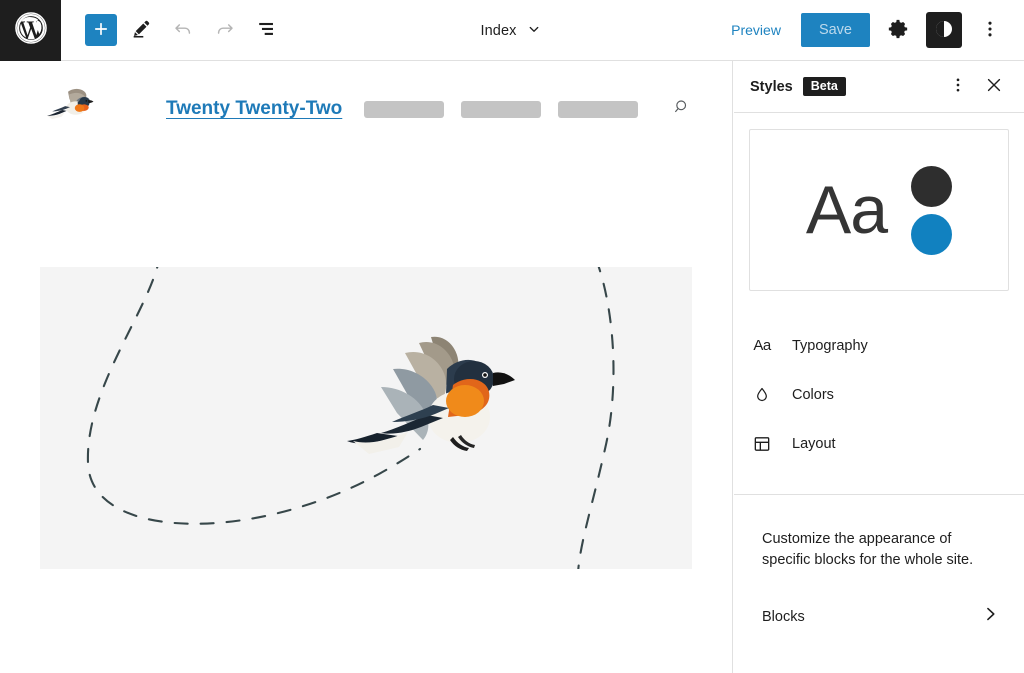 This screenshot has width=1024, height=673. I want to click on list-view-icon, so click(267, 30).